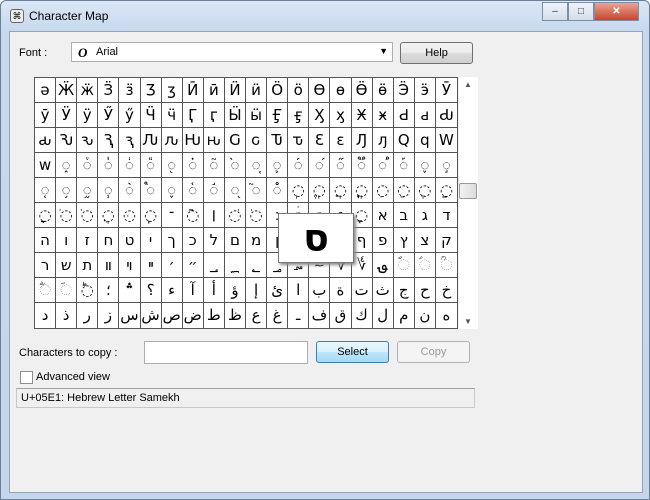 This screenshot has height=500, width=650. Describe the element at coordinates (67, 115) in the screenshot. I see `character-cell: Ӱ` at that location.